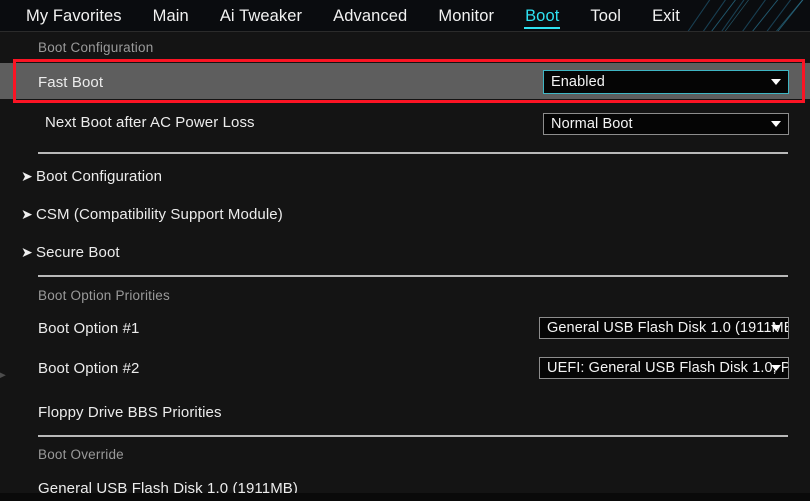  What do you see at coordinates (81, 454) in the screenshot?
I see `section-header-boot-override: Boot Override` at bounding box center [81, 454].